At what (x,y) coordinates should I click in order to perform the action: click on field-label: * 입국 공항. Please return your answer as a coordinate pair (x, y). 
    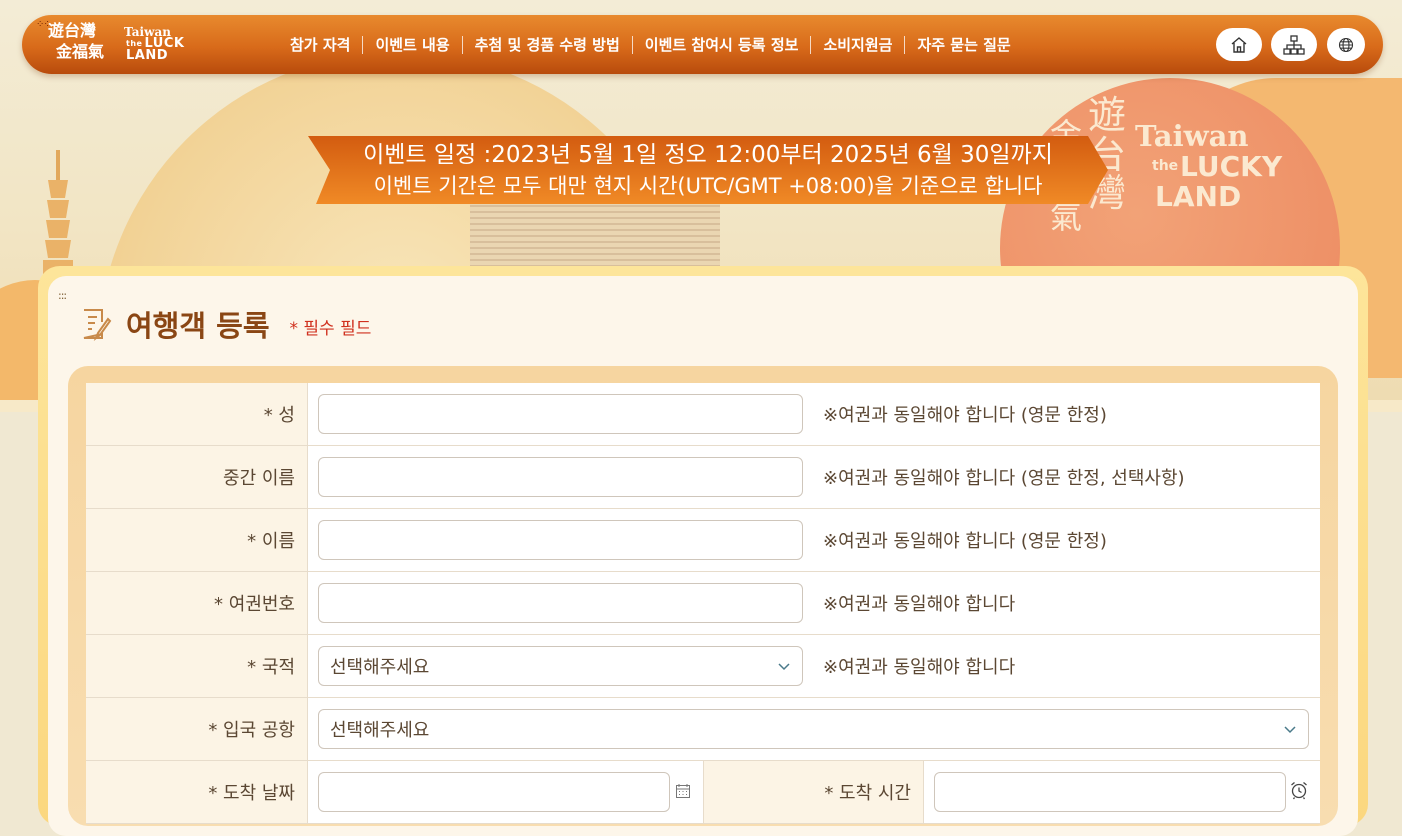
    Looking at the image, I should click on (197, 729).